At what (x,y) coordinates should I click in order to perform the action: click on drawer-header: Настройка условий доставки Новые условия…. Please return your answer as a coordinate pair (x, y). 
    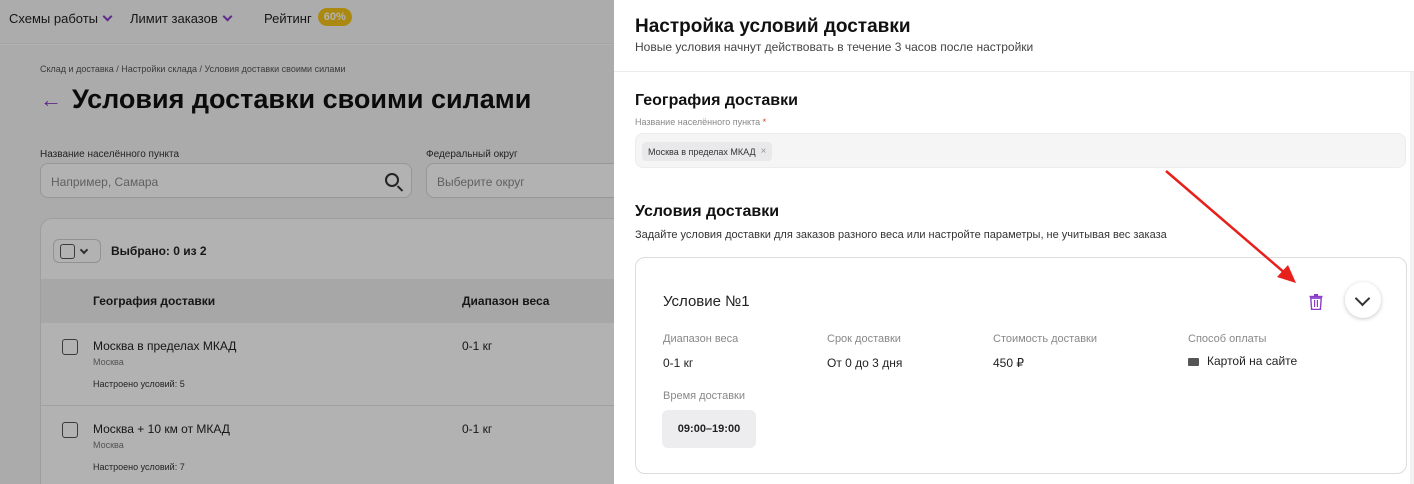
    Looking at the image, I should click on (1014, 36).